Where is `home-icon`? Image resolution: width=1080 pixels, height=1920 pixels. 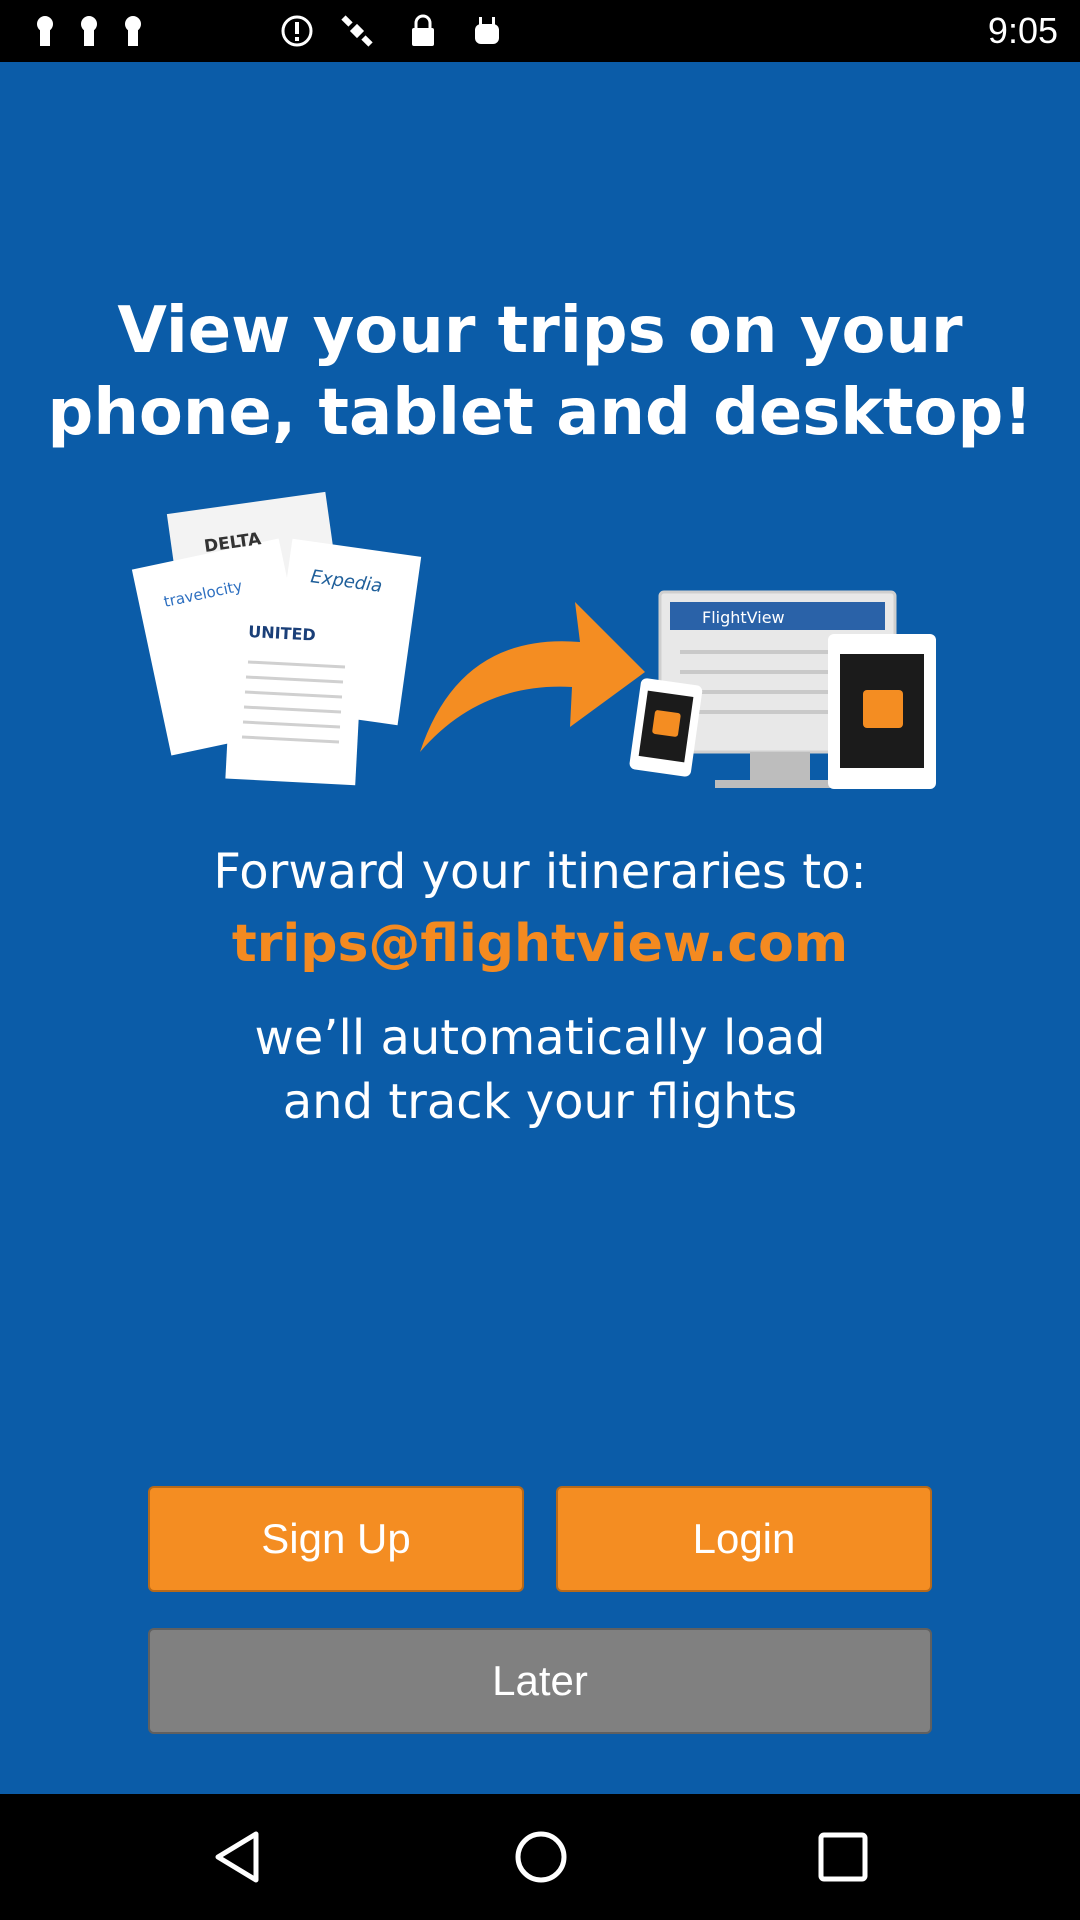
home-icon is located at coordinates (541, 1857).